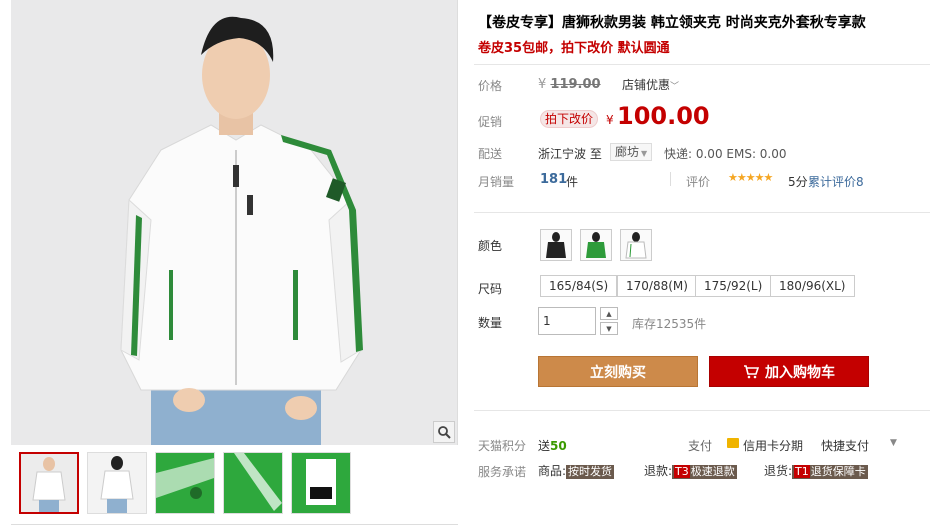 This screenshot has width=930, height=531. Describe the element at coordinates (490, 86) in the screenshot. I see `price-label: 价格` at that location.